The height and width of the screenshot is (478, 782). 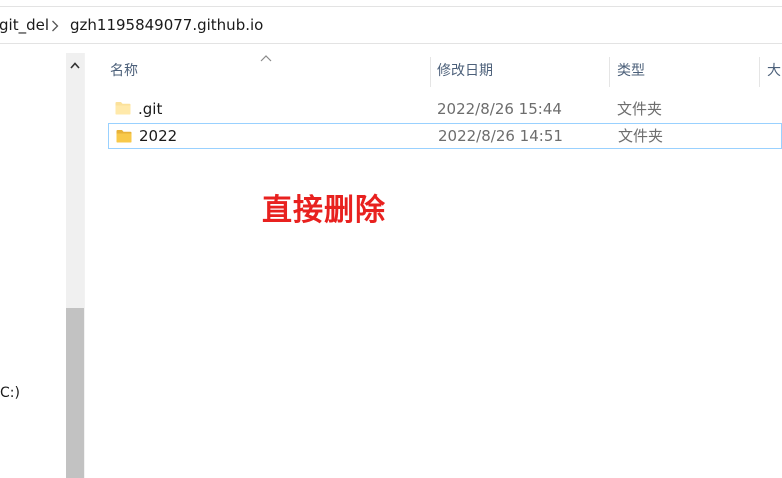 What do you see at coordinates (499, 109) in the screenshot?
I see `file-date-modified: 2022/8/26 15:44` at bounding box center [499, 109].